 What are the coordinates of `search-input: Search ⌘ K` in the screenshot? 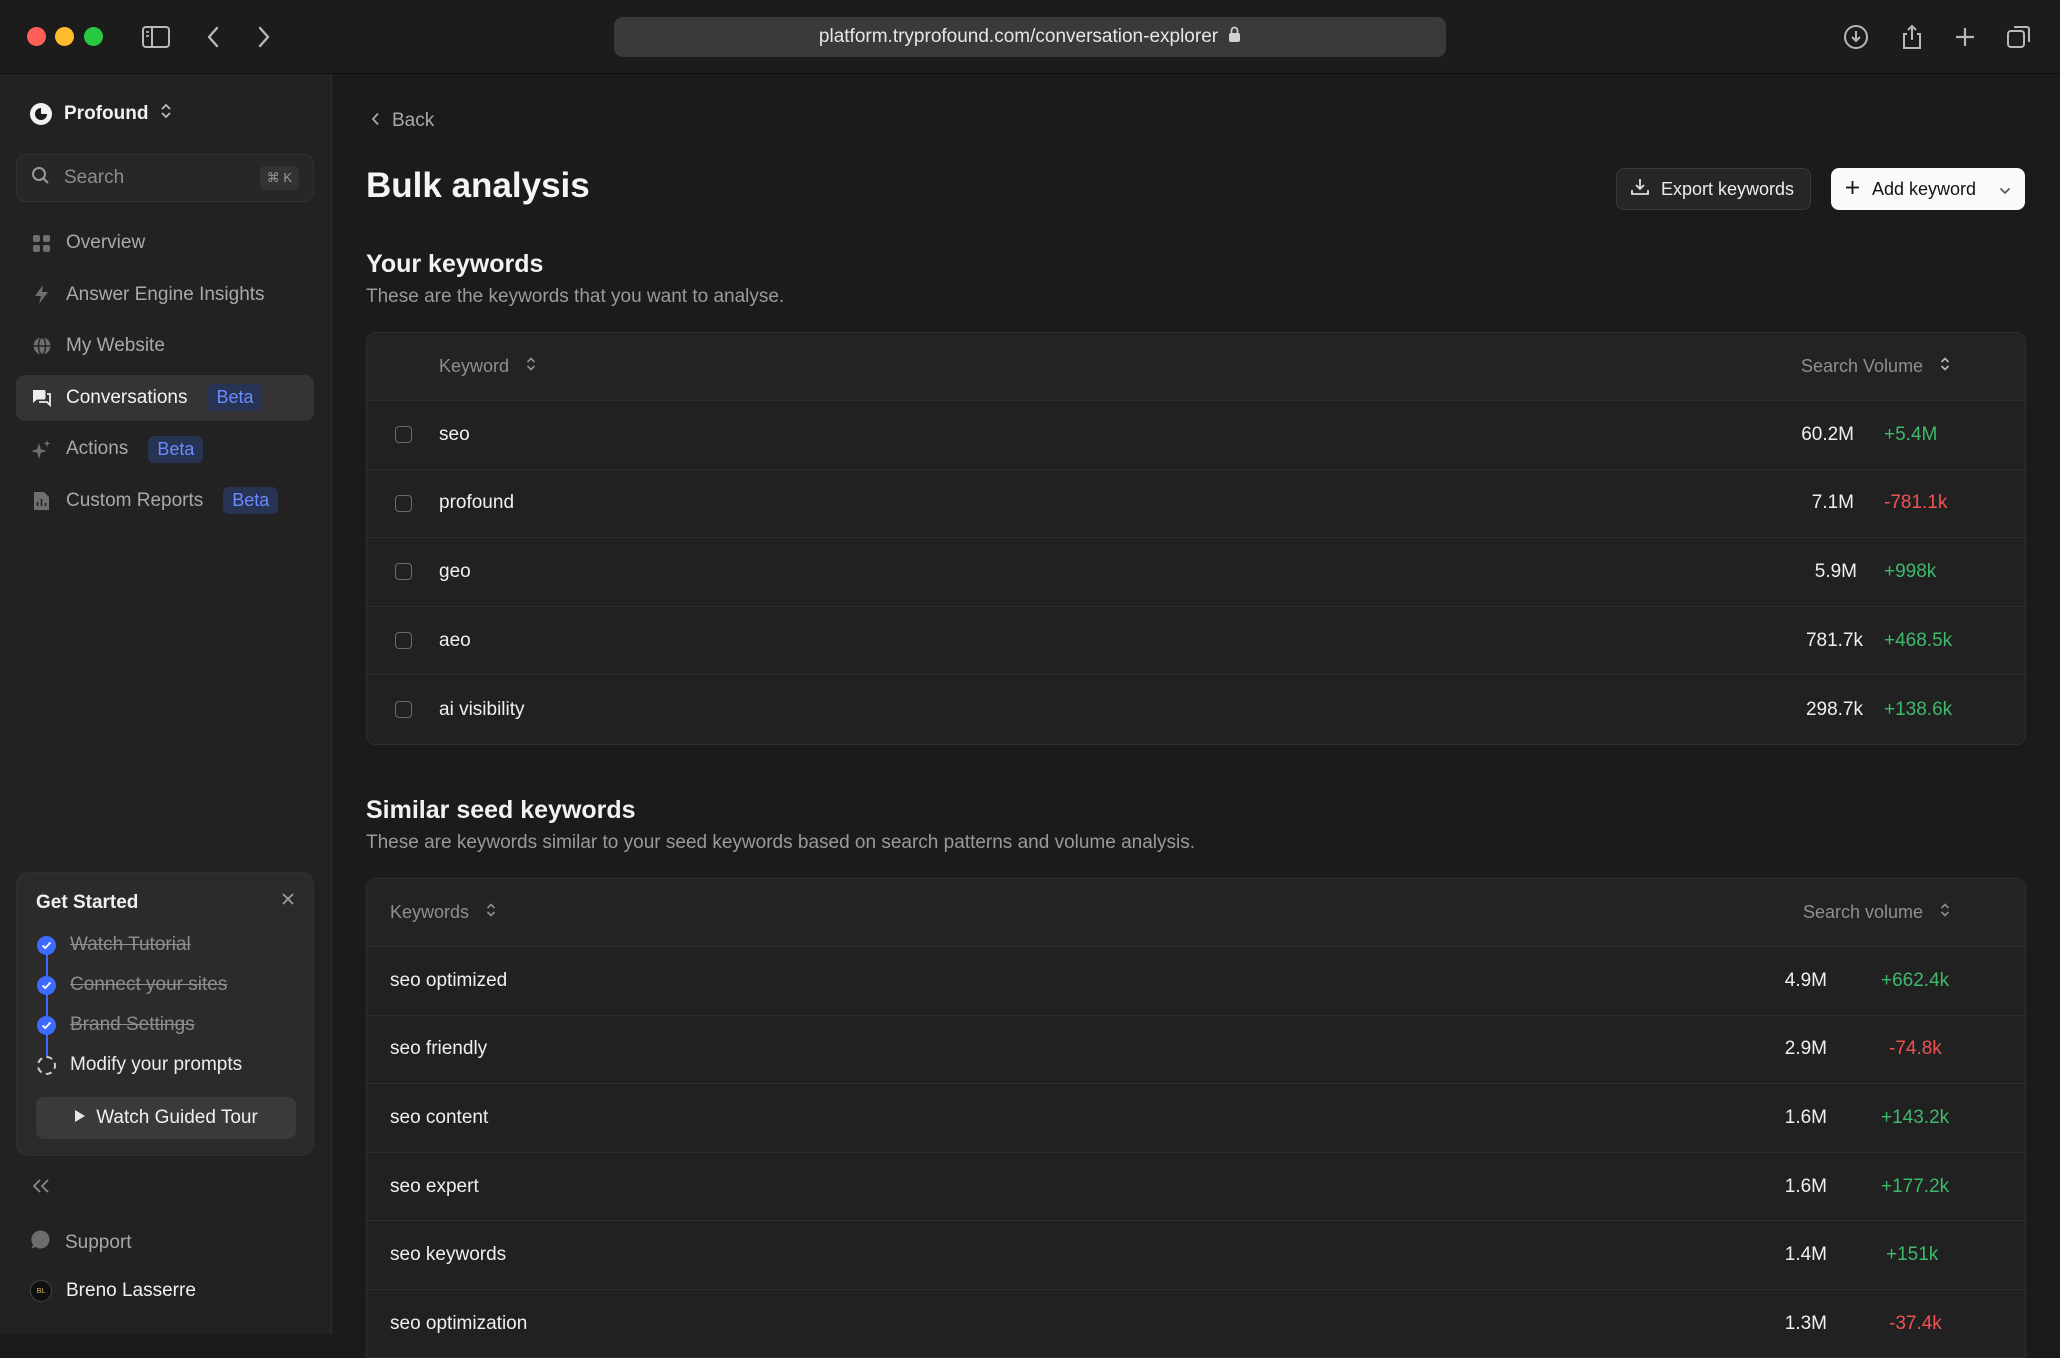 It's located at (165, 178).